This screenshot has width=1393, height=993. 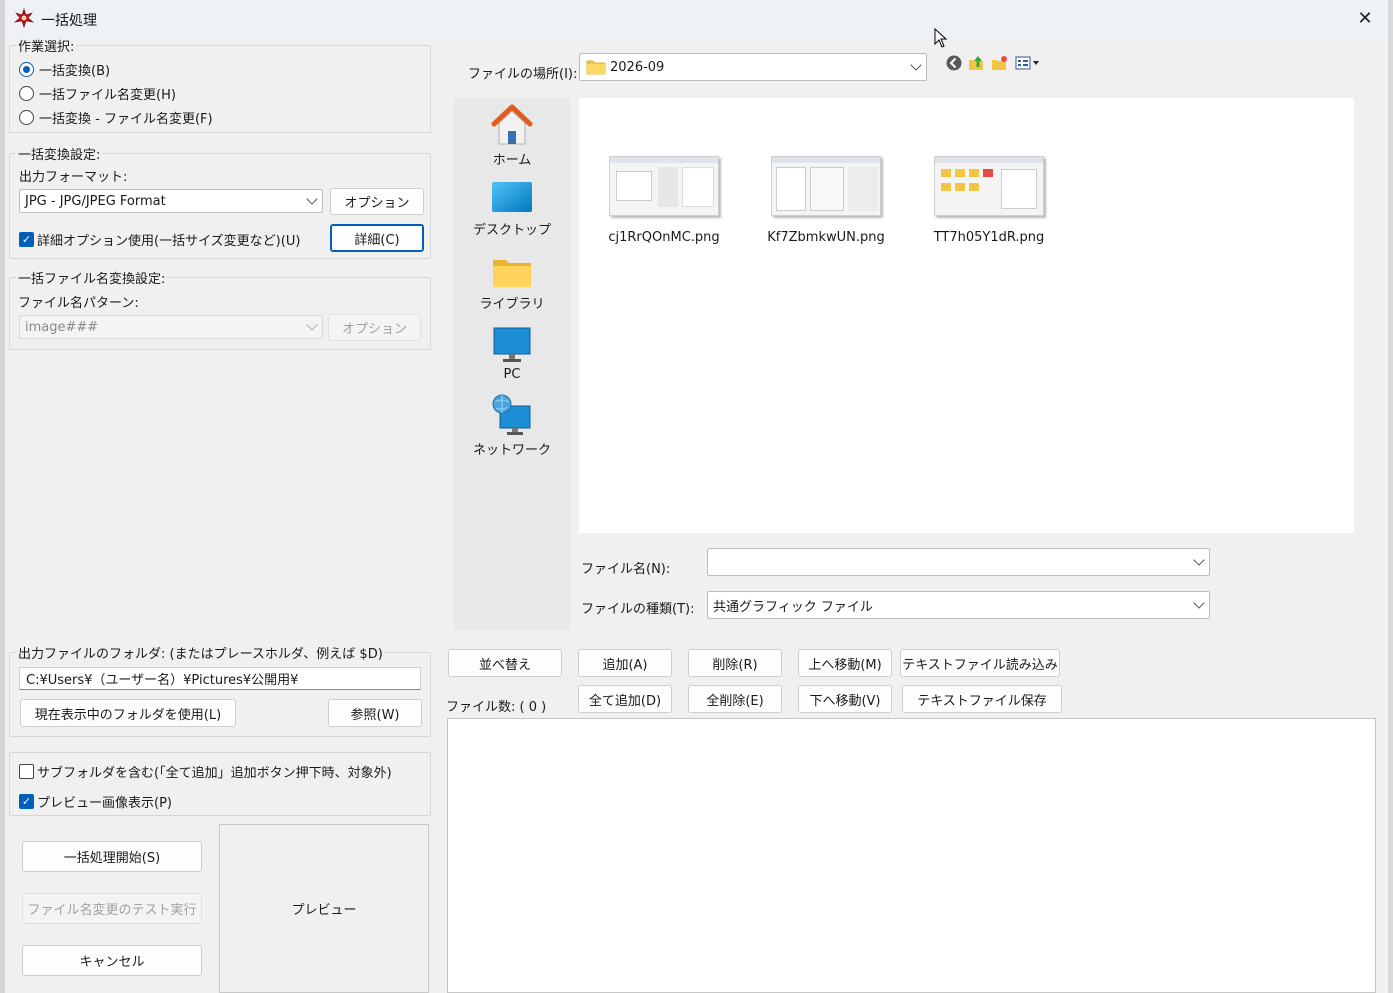 I want to click on preview-label: プレビュー, so click(x=324, y=910).